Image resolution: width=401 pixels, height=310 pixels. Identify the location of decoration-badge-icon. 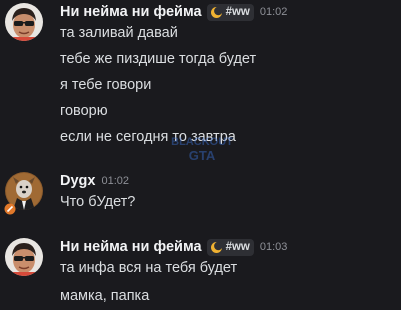
(10, 209).